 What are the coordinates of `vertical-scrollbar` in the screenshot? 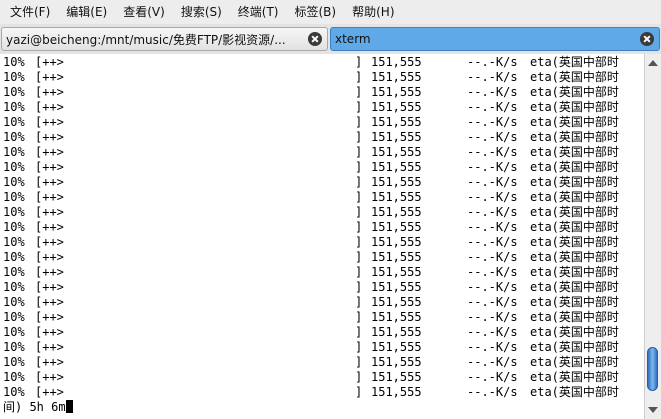 It's located at (652, 236).